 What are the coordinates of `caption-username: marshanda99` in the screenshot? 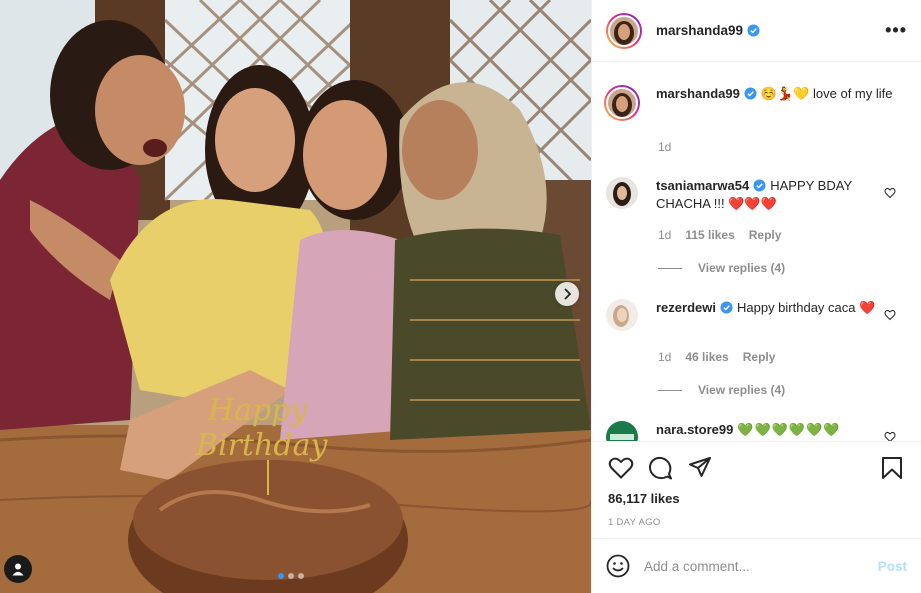 It's located at (698, 93).